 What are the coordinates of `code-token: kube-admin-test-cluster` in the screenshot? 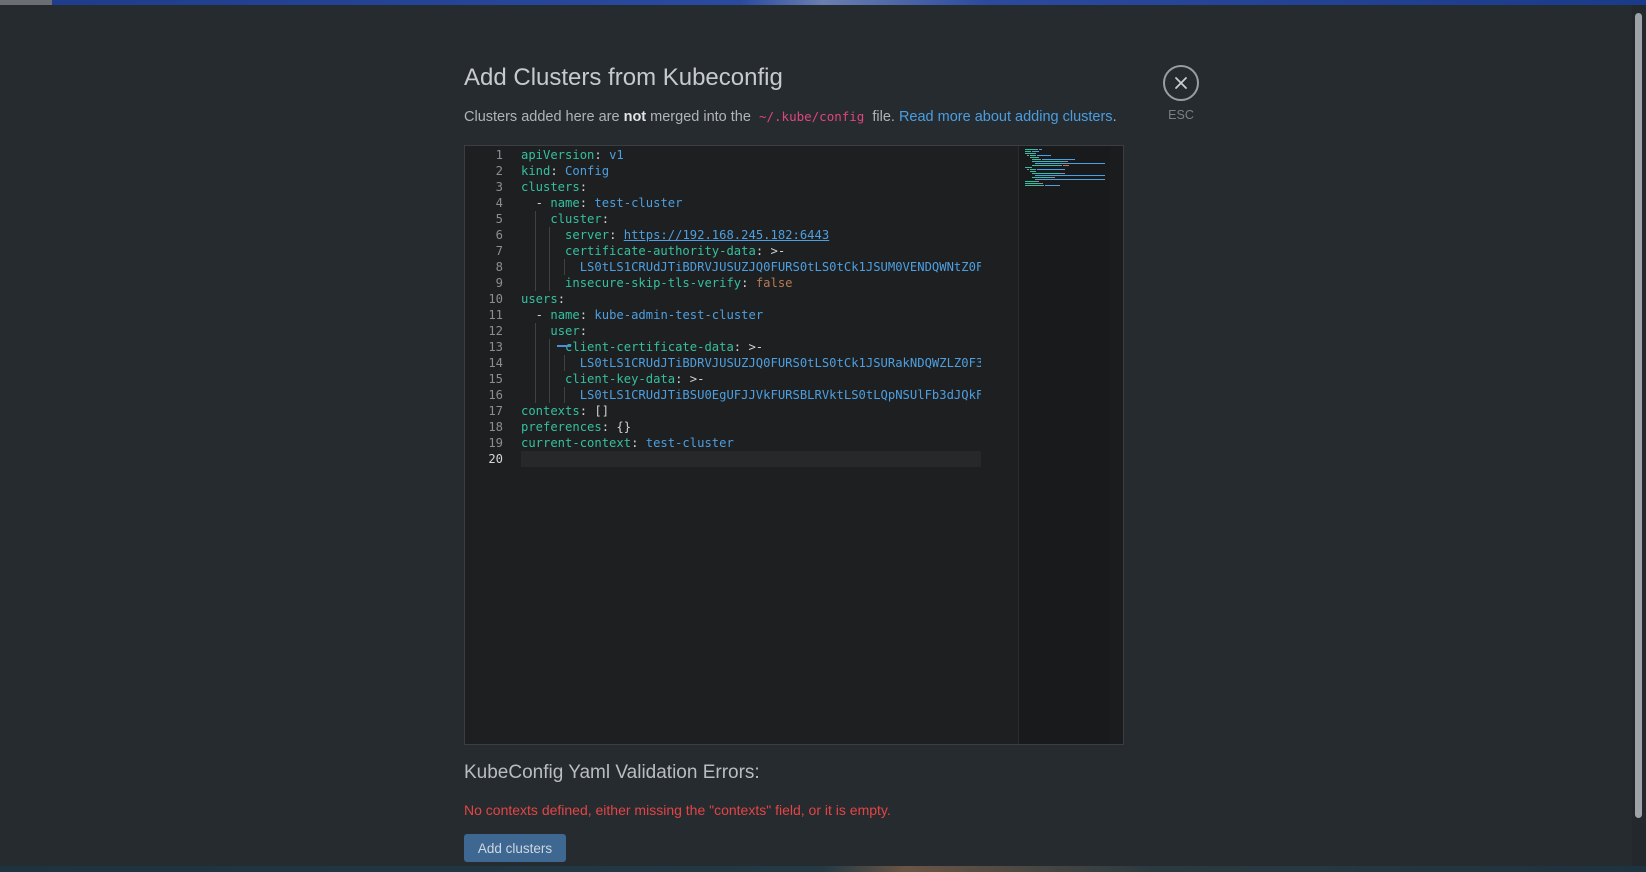 It's located at (679, 315).